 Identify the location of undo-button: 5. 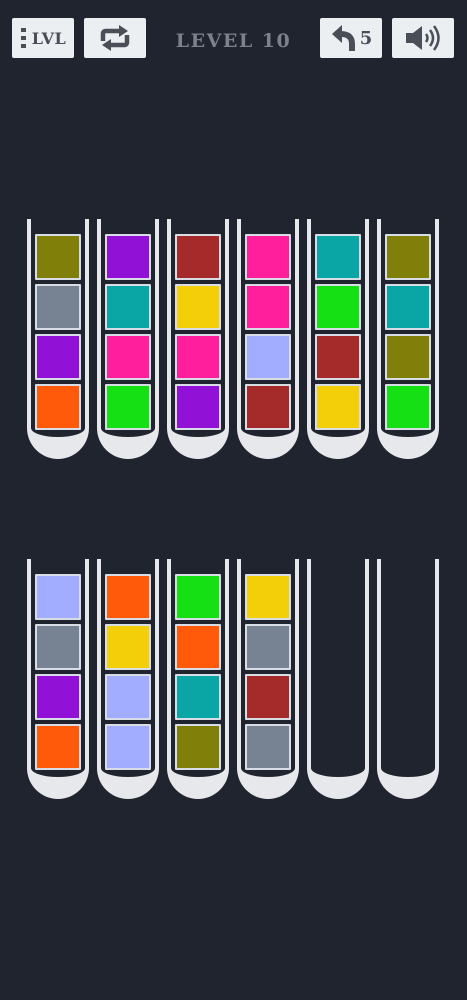
(351, 38).